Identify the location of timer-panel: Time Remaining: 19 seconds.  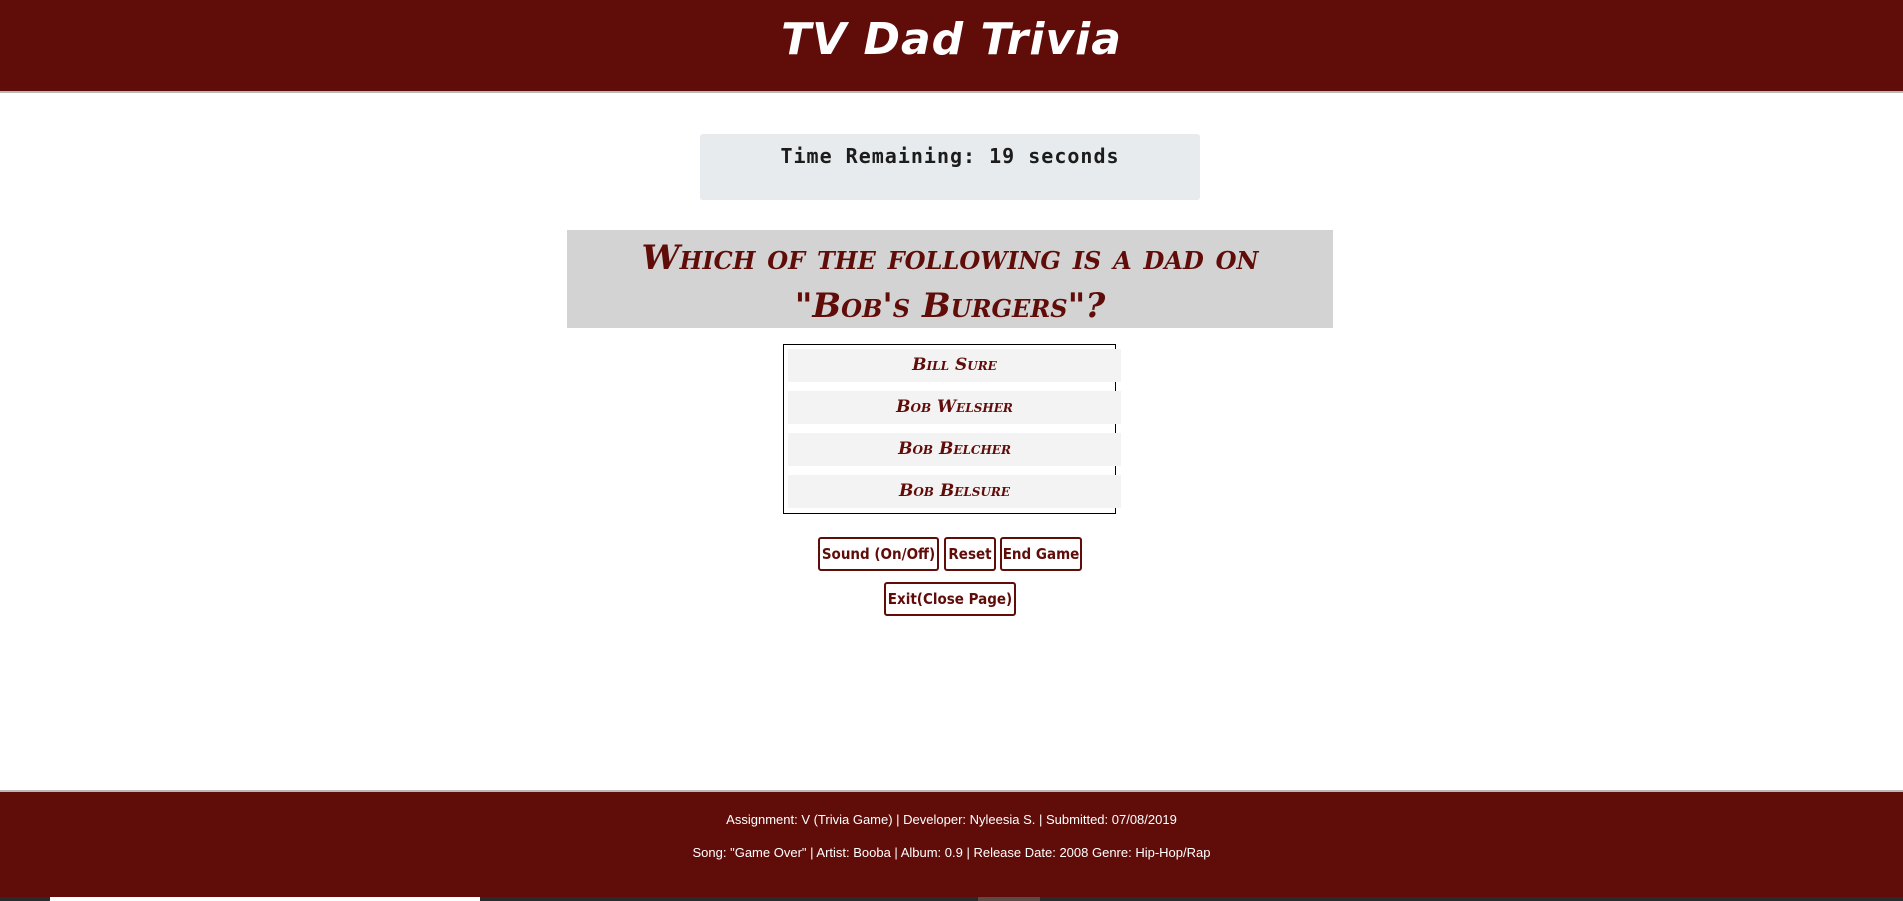
(950, 167).